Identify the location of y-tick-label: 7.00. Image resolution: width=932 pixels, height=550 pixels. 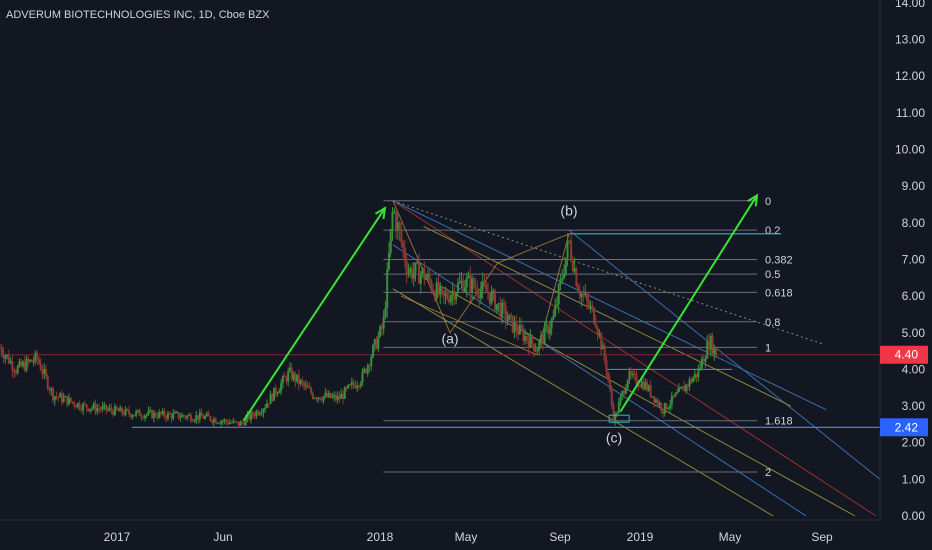
(914, 259).